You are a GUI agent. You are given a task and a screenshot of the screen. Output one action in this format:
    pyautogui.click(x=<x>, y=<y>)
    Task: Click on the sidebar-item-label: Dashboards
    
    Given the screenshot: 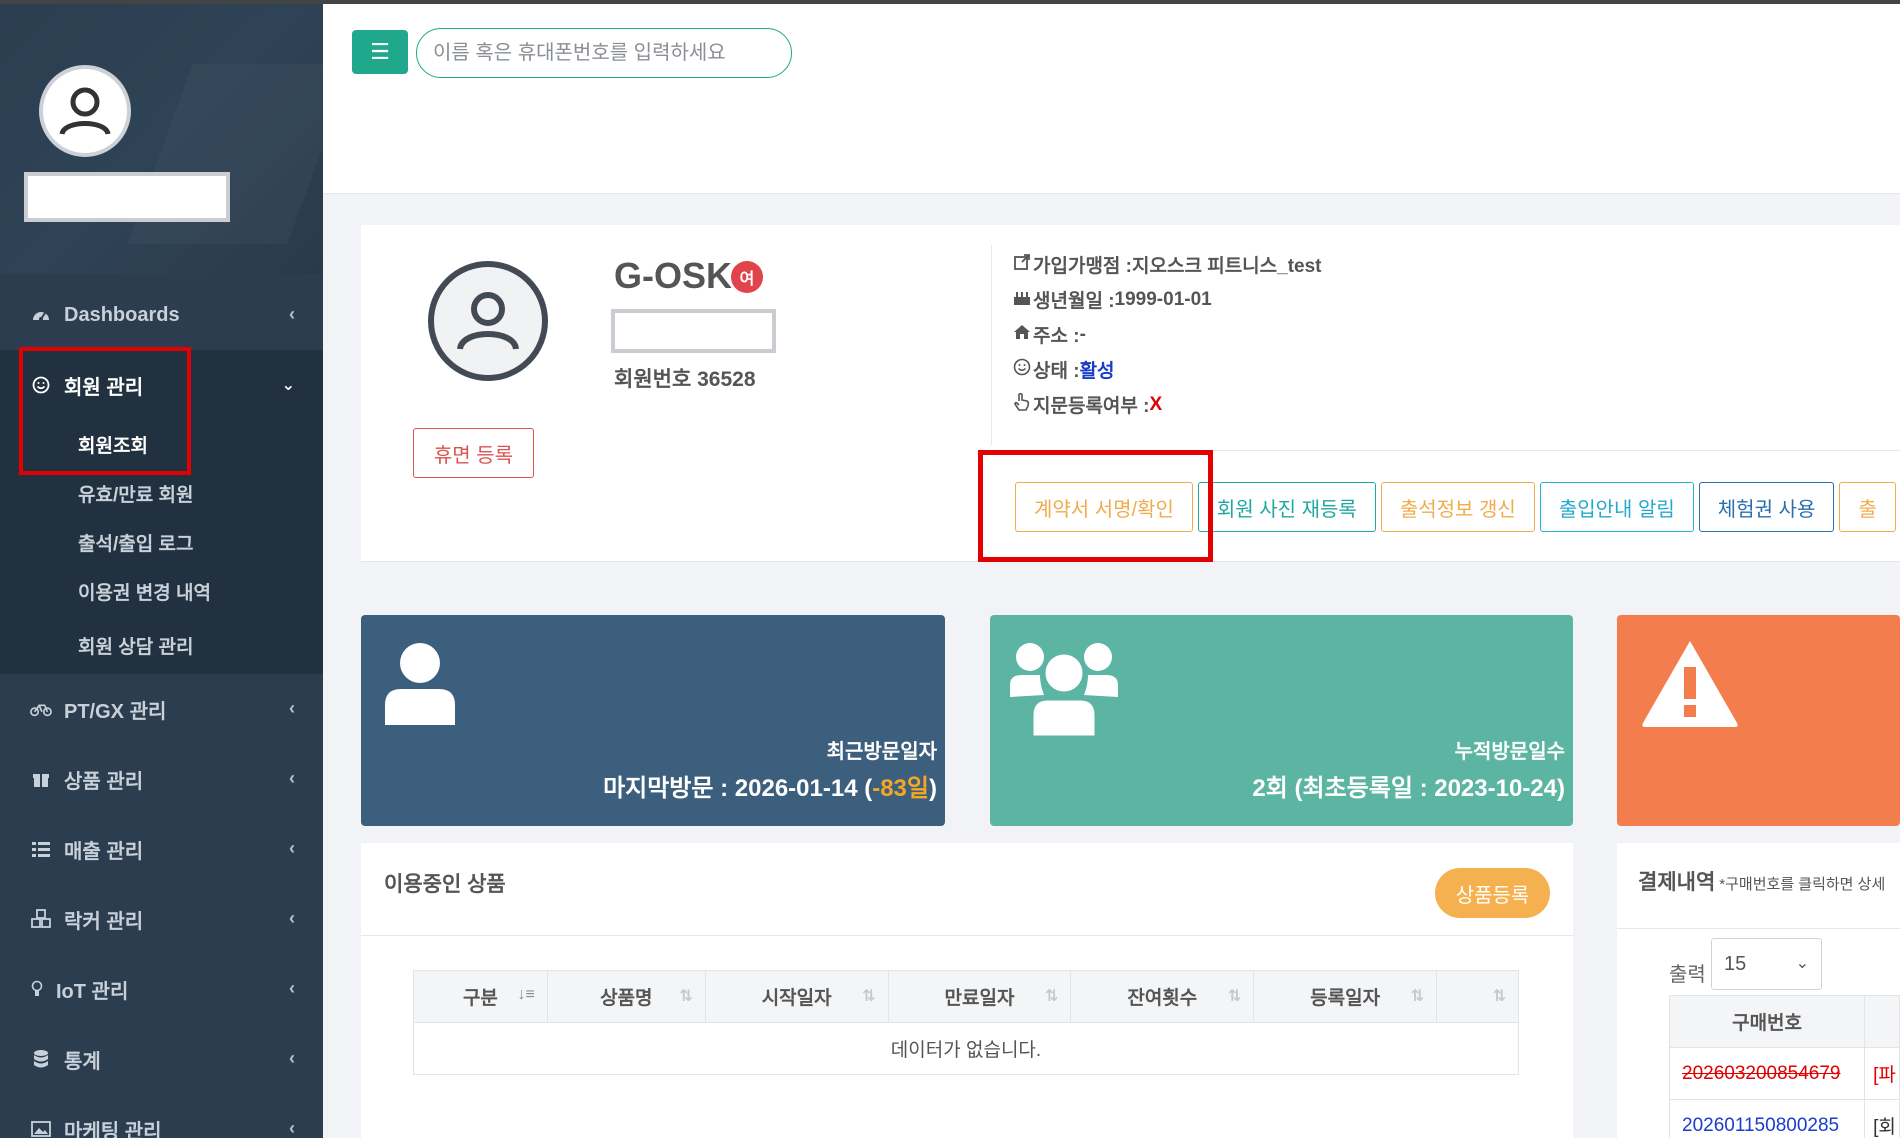 What is the action you would take?
    pyautogui.click(x=122, y=314)
    